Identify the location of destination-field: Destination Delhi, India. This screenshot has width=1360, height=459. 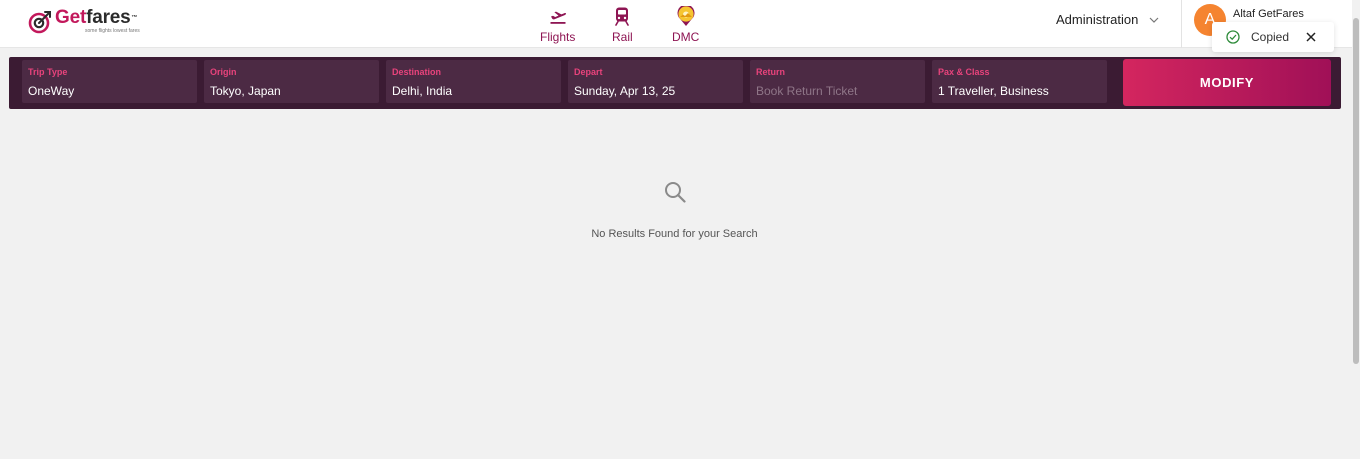
(473, 81).